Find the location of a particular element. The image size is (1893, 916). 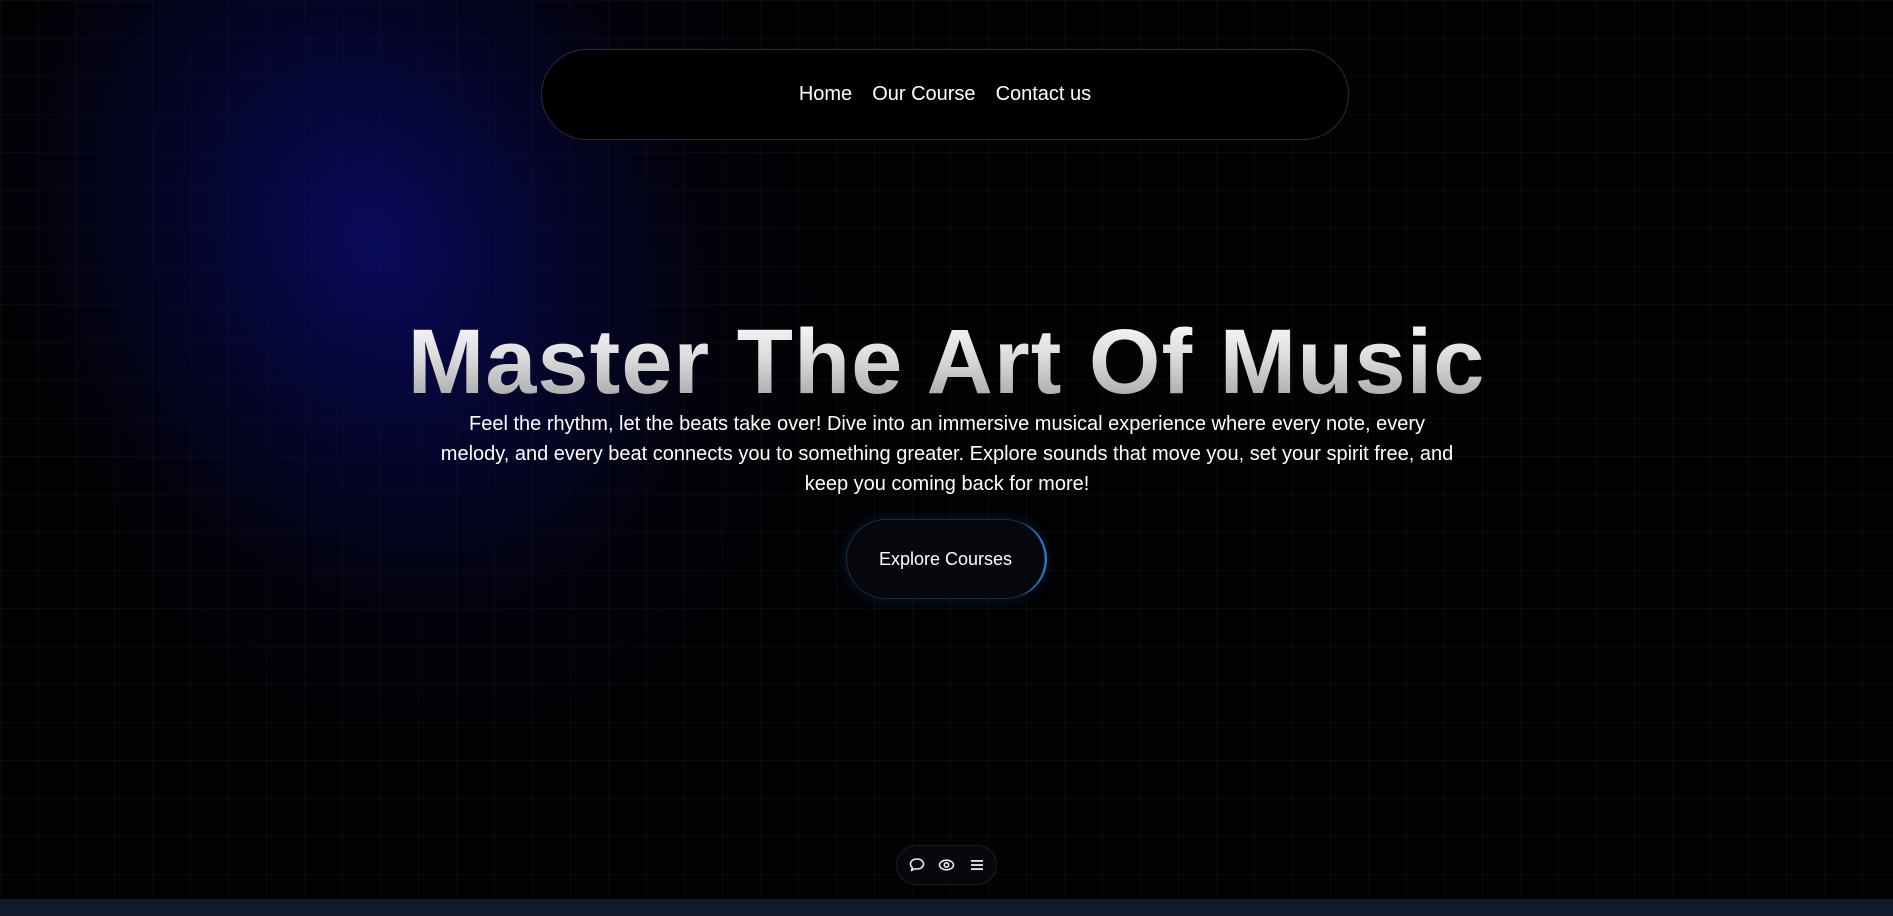

navbar: Home Our Course Contact us is located at coordinates (945, 94).